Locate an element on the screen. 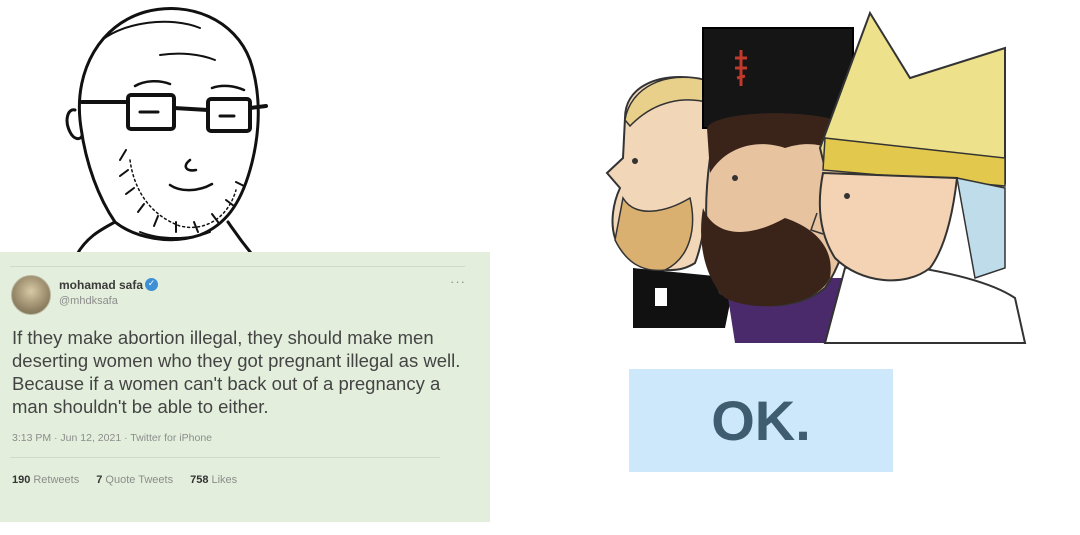  tweet-stats: 190 Retweets 7 Quote Tweets 758 Likes is located at coordinates (131, 480).